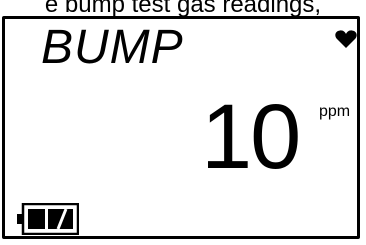 This screenshot has width=366, height=245. Describe the element at coordinates (112, 47) in the screenshot. I see `mode-label: BUMP` at that location.